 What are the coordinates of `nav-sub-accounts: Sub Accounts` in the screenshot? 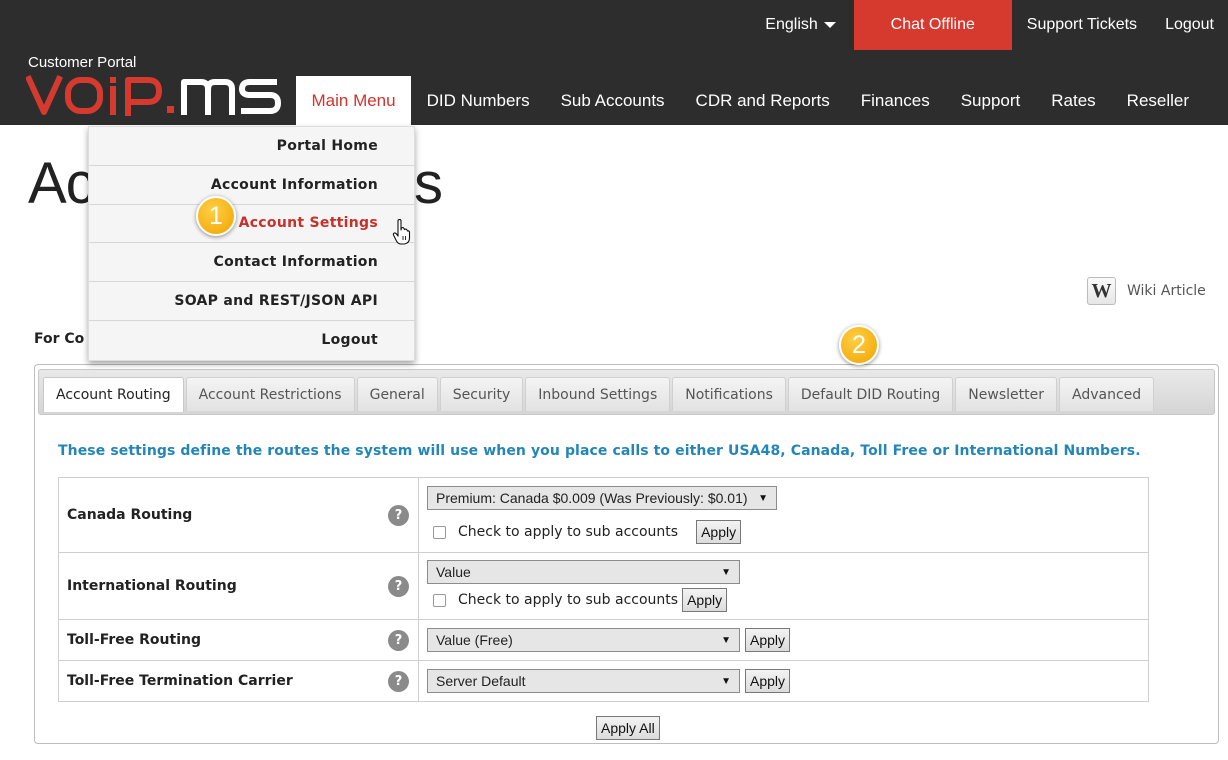 It's located at (612, 100).